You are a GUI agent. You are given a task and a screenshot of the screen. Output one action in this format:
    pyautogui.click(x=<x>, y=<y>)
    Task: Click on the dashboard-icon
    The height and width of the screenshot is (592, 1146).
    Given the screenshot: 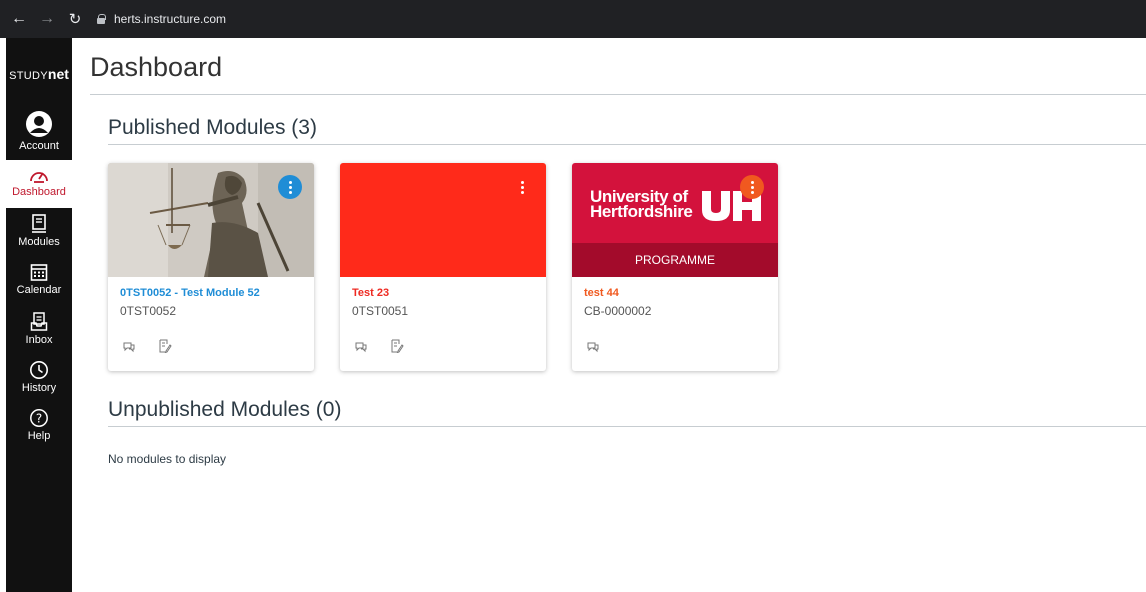 What is the action you would take?
    pyautogui.click(x=39, y=177)
    